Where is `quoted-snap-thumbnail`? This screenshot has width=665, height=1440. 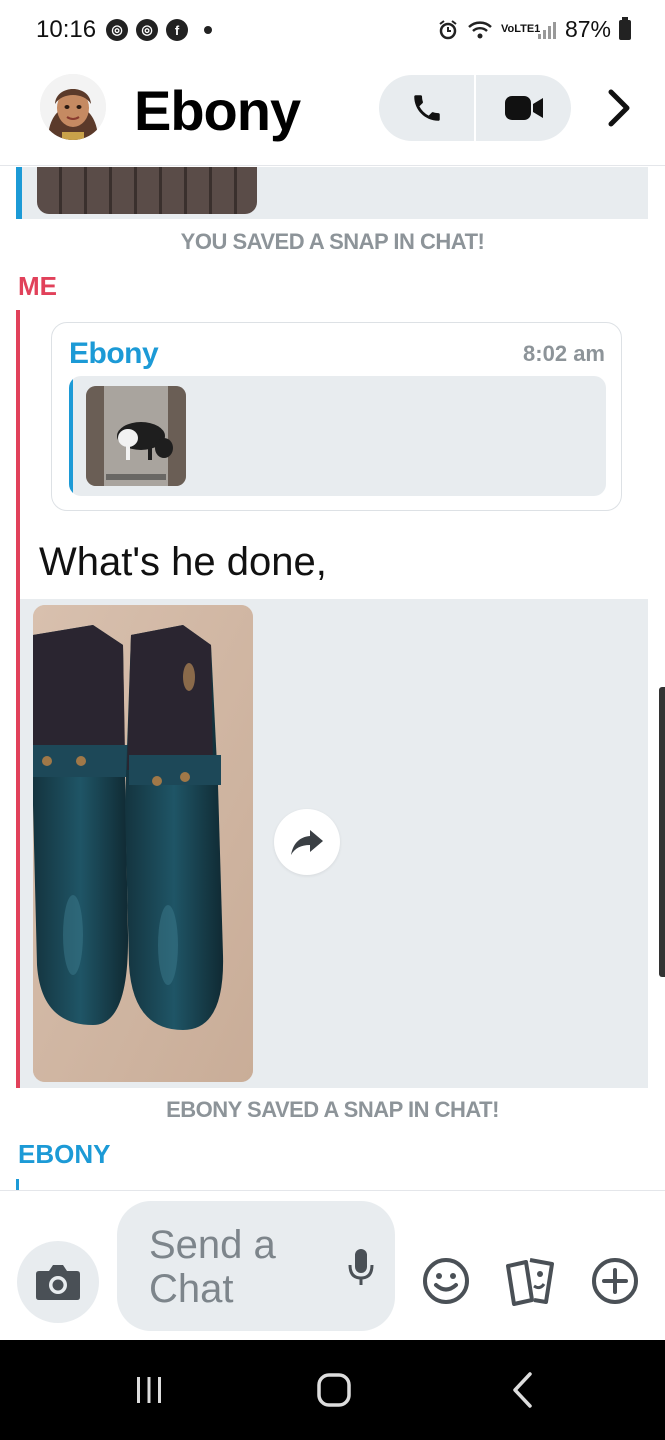
quoted-snap-thumbnail is located at coordinates (136, 436).